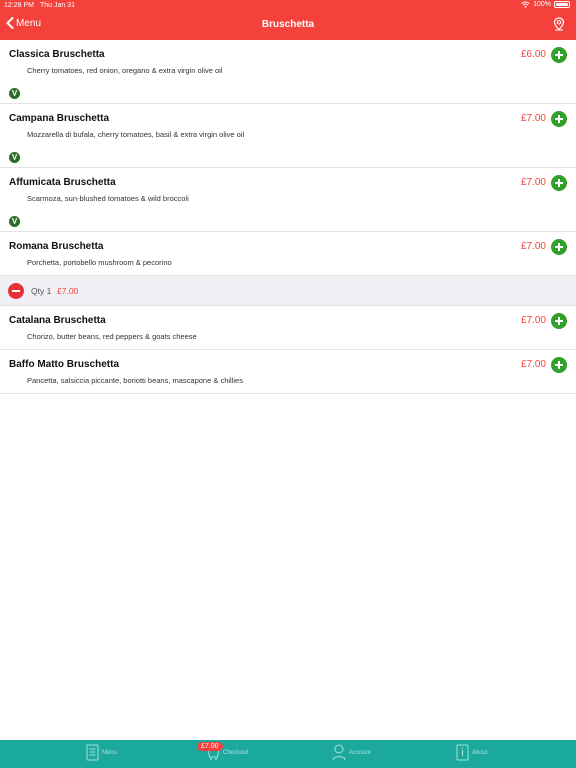 This screenshot has width=576, height=768. Describe the element at coordinates (41, 291) in the screenshot. I see `quantity-label: Qty 1` at that location.